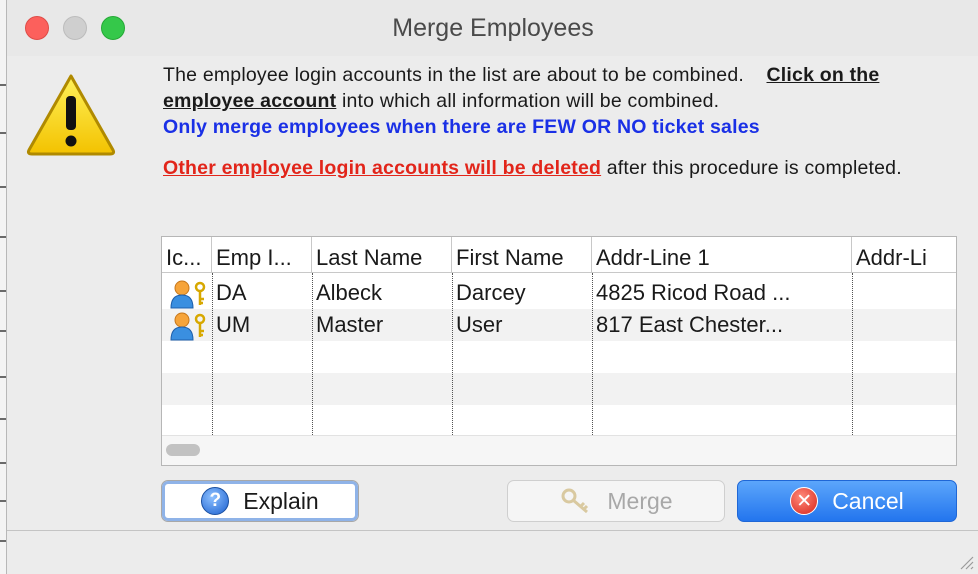 Image resolution: width=978 pixels, height=574 pixels. What do you see at coordinates (559, 450) in the screenshot?
I see `horizontal-scrollbar` at bounding box center [559, 450].